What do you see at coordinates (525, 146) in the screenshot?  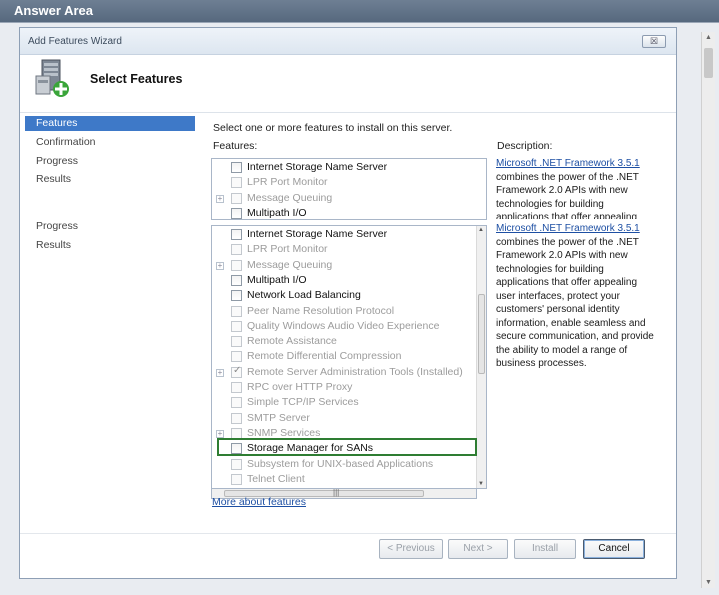 I see `description-label: Description:` at bounding box center [525, 146].